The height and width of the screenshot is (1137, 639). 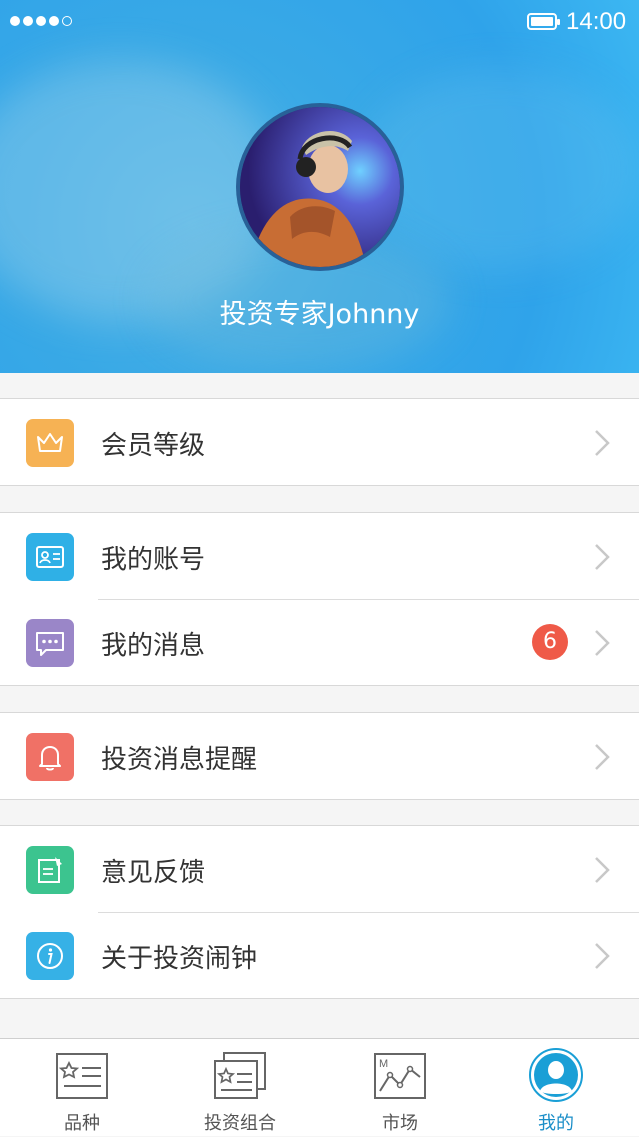 What do you see at coordinates (50, 870) in the screenshot?
I see `feedback-icon` at bounding box center [50, 870].